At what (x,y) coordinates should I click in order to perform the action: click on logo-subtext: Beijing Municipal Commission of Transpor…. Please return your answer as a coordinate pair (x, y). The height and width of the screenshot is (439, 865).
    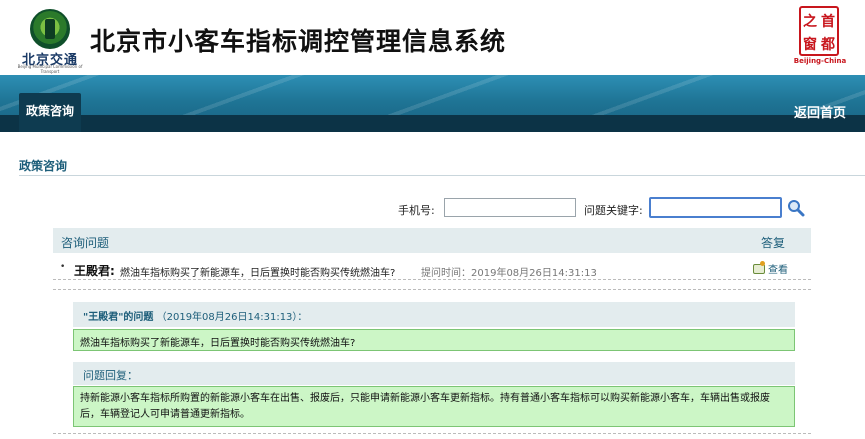
    Looking at the image, I should click on (50, 69).